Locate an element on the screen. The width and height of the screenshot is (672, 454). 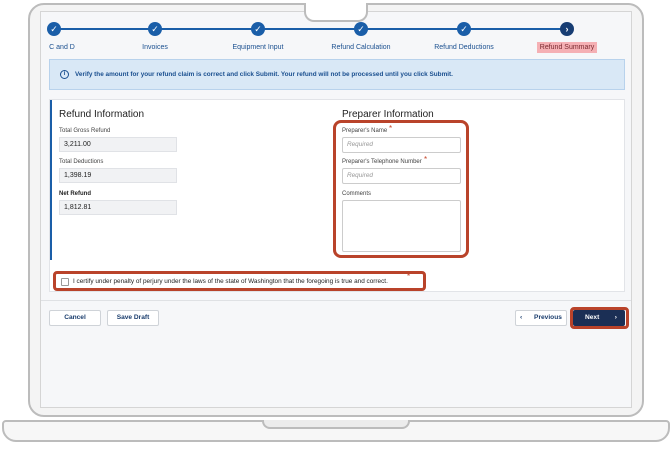
preparer-info-title: Preparer Information is located at coordinates (388, 114).